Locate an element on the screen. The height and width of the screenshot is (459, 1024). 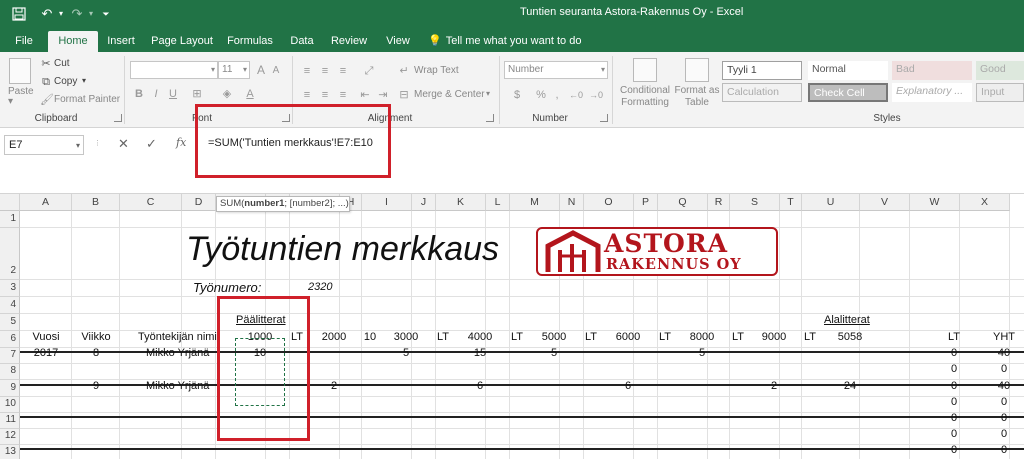
increase-indent-icon: ⇥ is located at coordinates (383, 95).